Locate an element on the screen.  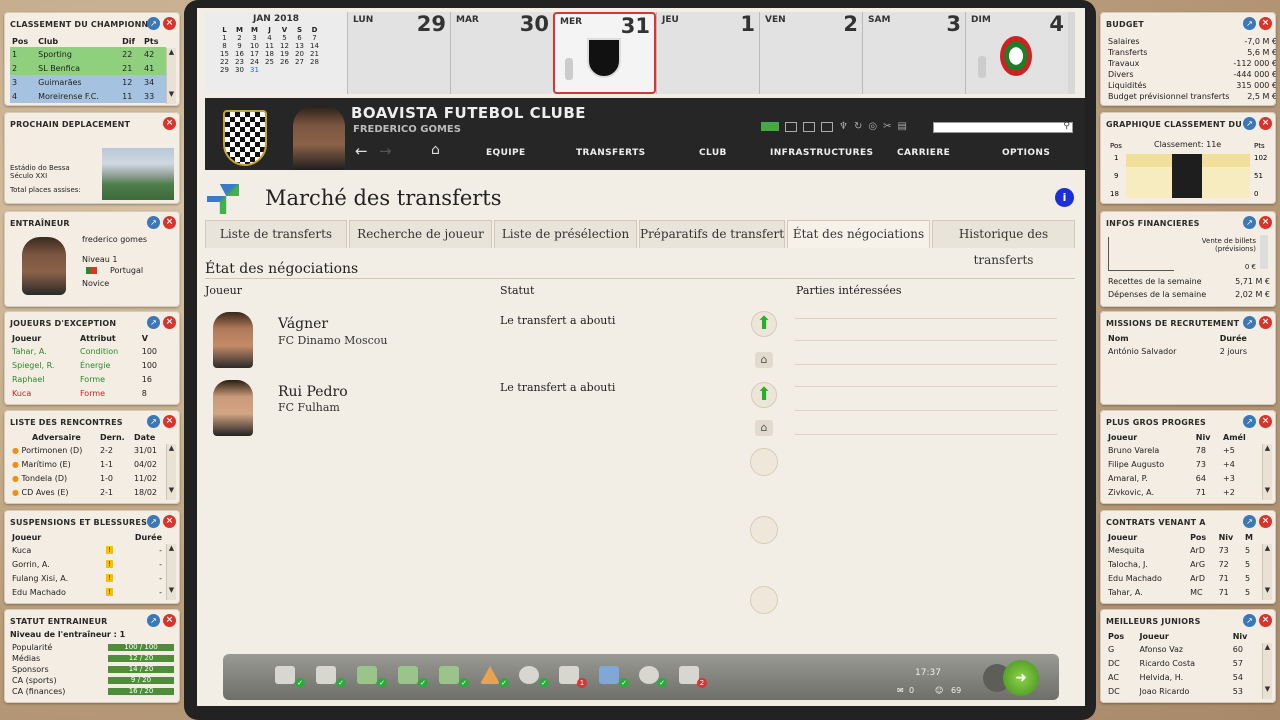
nav-infrastructures: INFRASTRUCTURES is located at coordinates (821, 153).